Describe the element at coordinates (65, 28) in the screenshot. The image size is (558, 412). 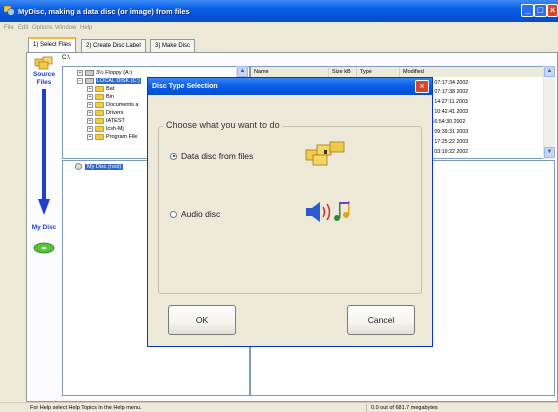
I see `menu-window: Window` at that location.